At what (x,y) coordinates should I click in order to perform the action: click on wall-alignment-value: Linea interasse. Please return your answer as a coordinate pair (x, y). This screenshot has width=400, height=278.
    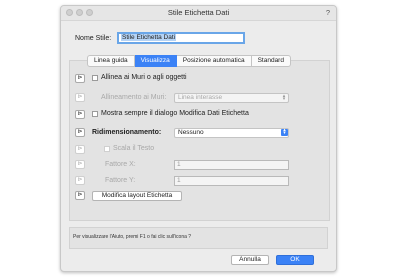
    Looking at the image, I should click on (200, 97).